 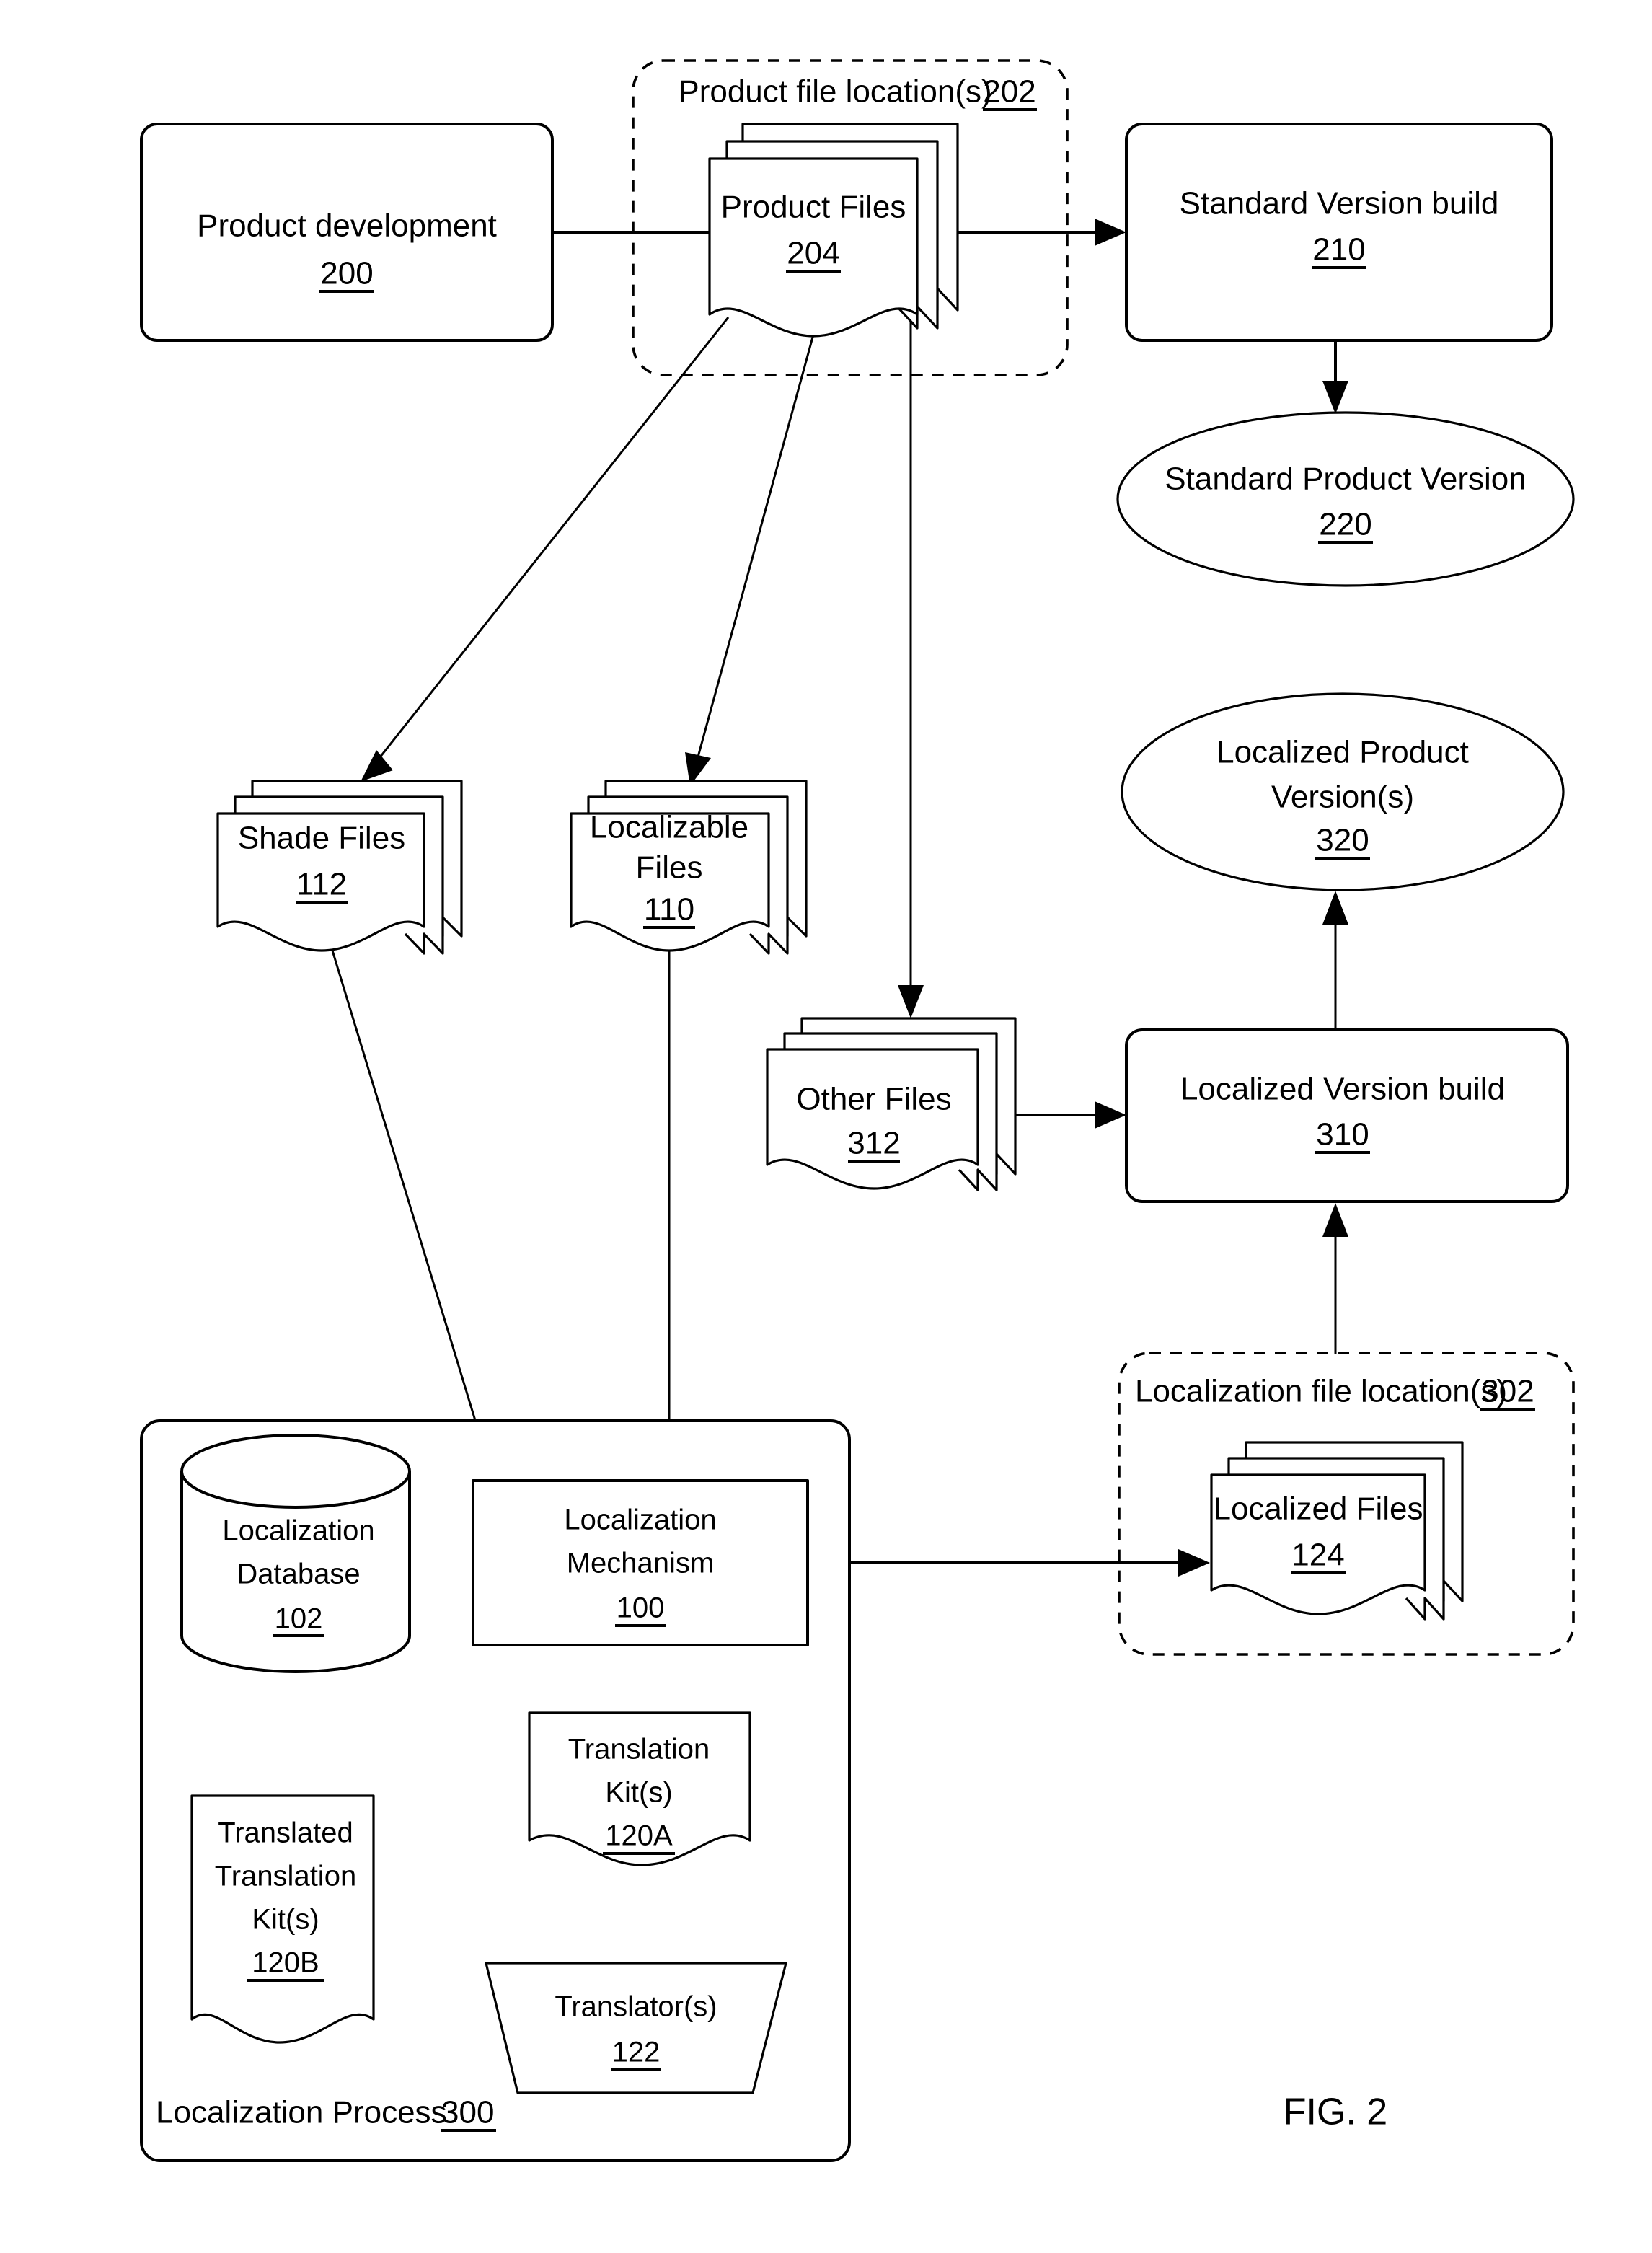 I want to click on label-localized-files-title: Localized Files, so click(x=1318, y=1509).